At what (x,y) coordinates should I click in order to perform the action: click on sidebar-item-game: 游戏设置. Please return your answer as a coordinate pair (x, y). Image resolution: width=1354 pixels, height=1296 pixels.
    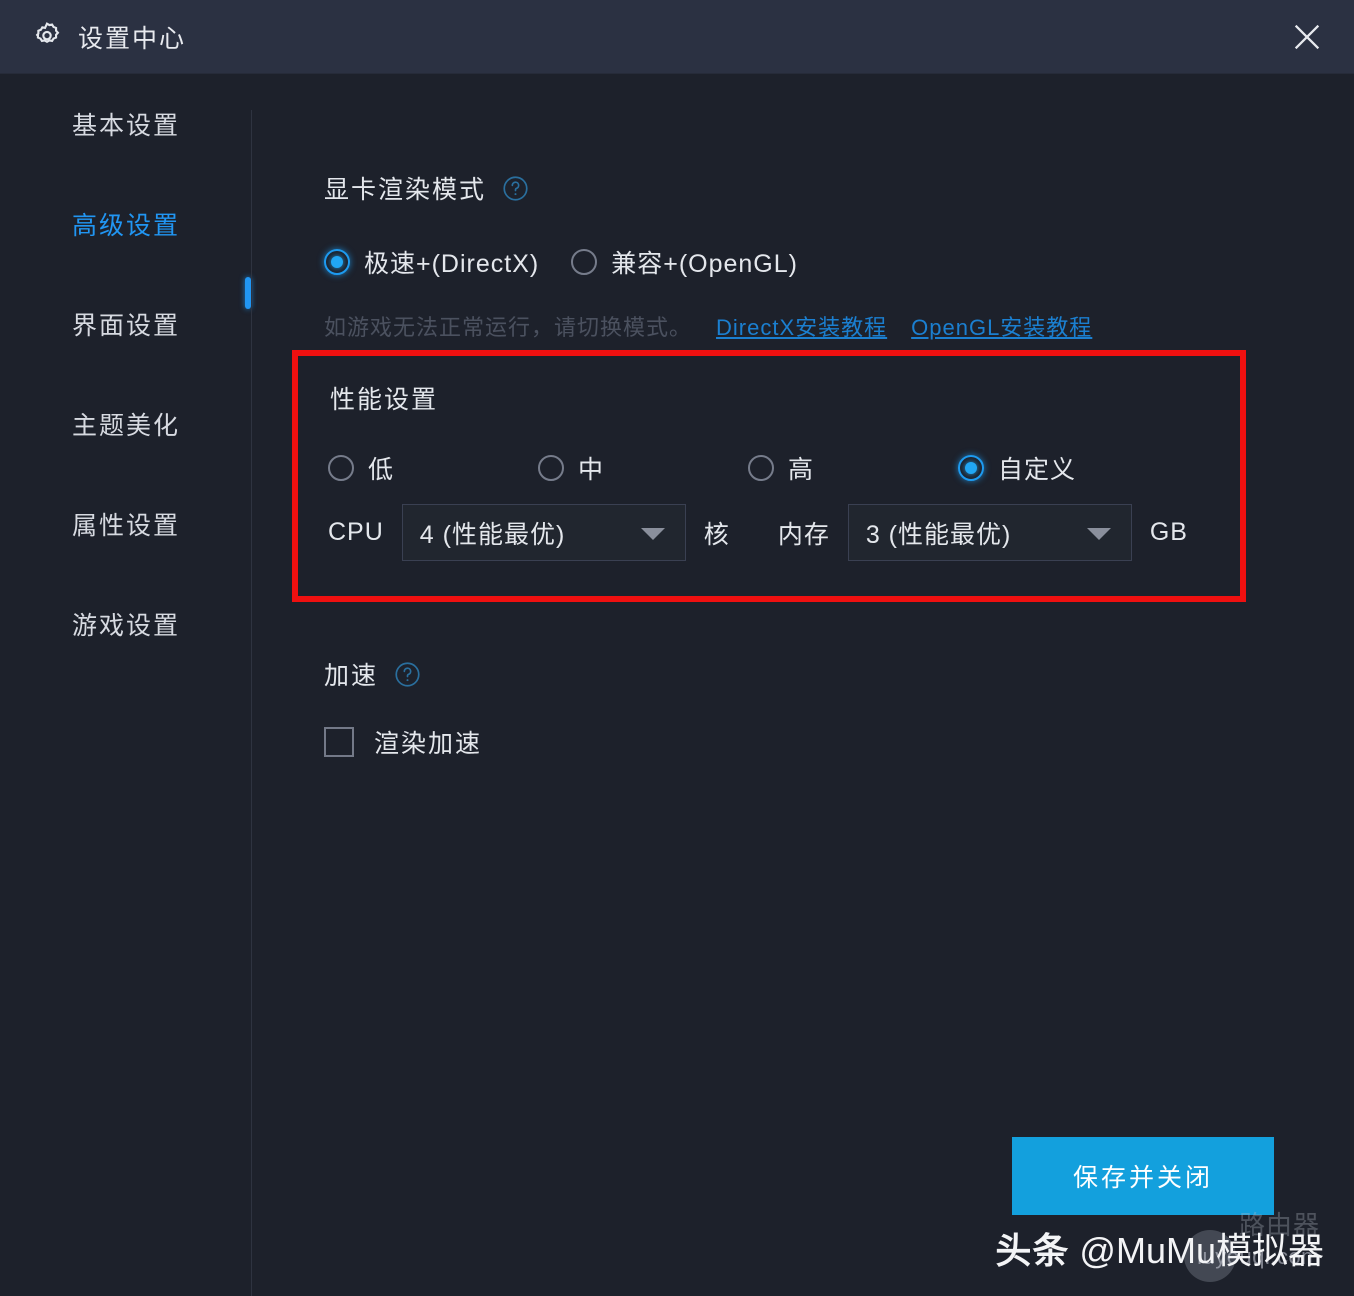
    Looking at the image, I should click on (126, 624).